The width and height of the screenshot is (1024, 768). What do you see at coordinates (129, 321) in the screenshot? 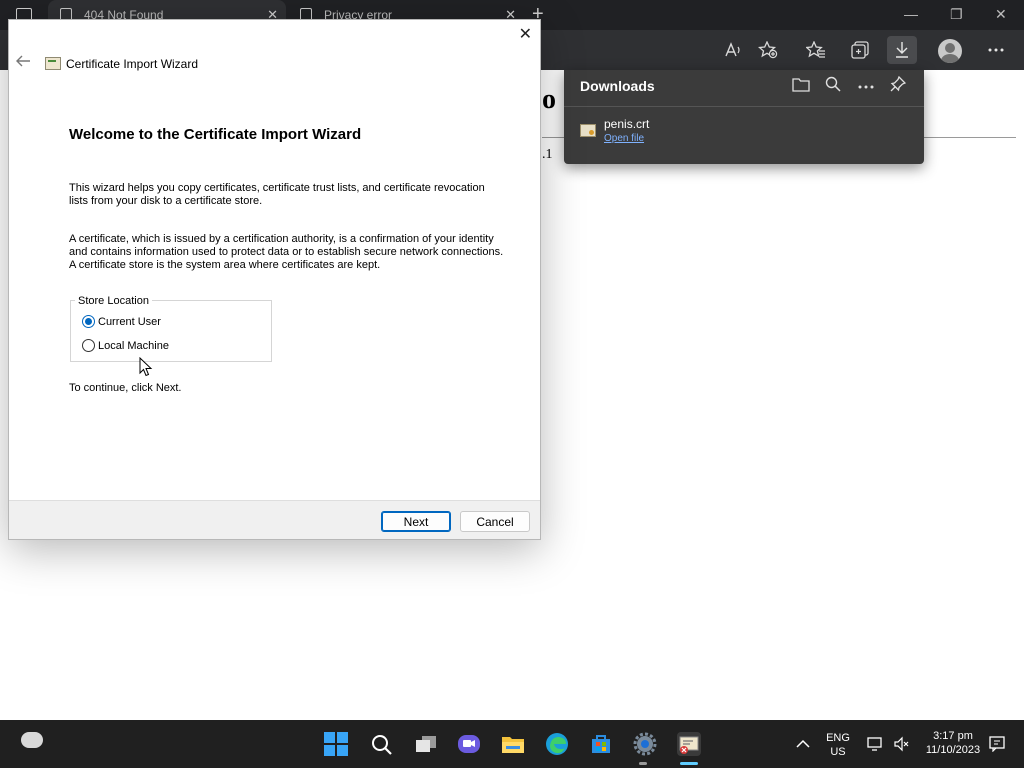
I see `radio-label: Current User` at bounding box center [129, 321].